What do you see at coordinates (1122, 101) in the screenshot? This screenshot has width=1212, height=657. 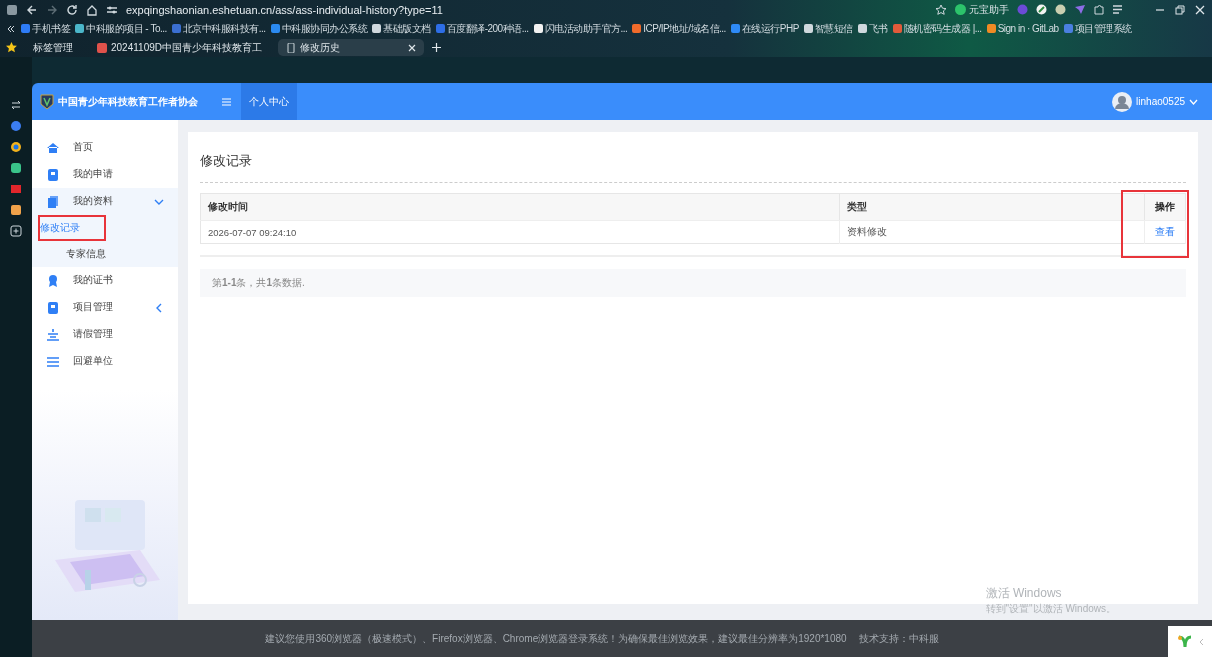 I see `avatar-icon` at bounding box center [1122, 101].